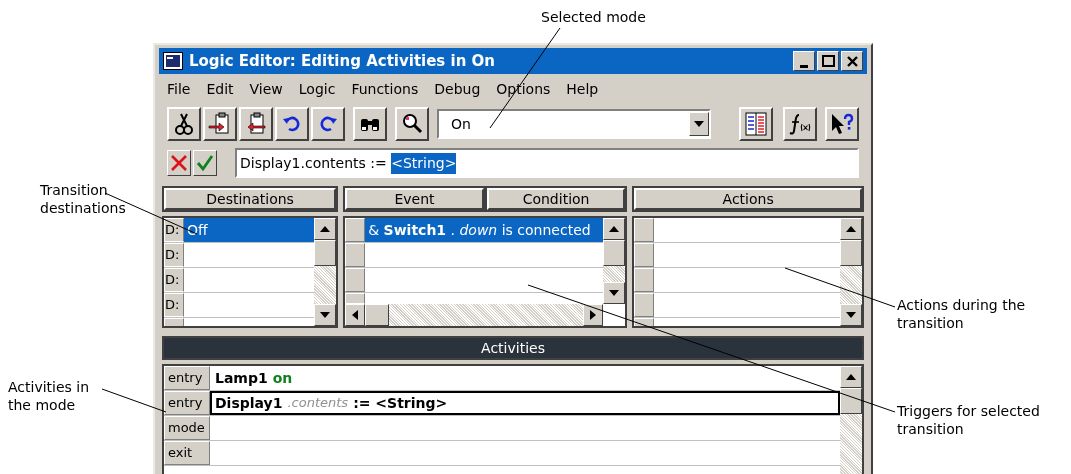 Image resolution: width=1071 pixels, height=474 pixels. I want to click on redo-button, so click(328, 124).